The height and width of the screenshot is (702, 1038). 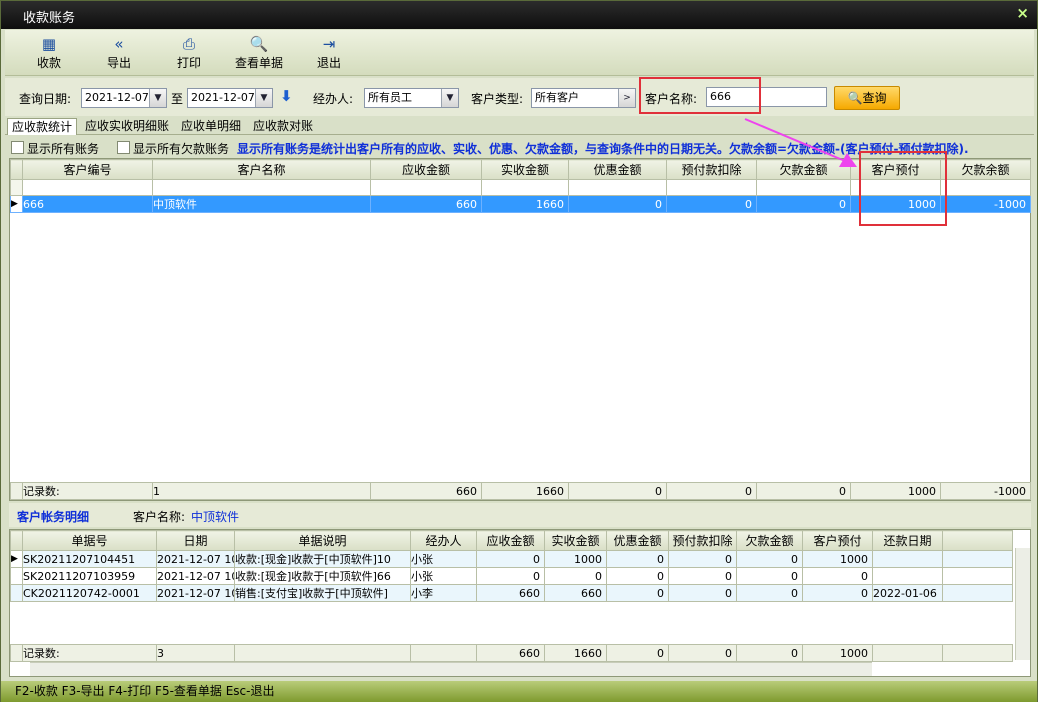 What do you see at coordinates (189, 54) in the screenshot?
I see `print-button: ⎙ 打印` at bounding box center [189, 54].